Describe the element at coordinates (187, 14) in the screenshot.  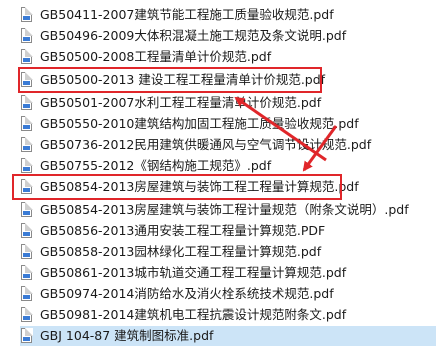
I see `file-name: GB50411-2007建筑节能工程施工质量验收规范.pdf` at that location.